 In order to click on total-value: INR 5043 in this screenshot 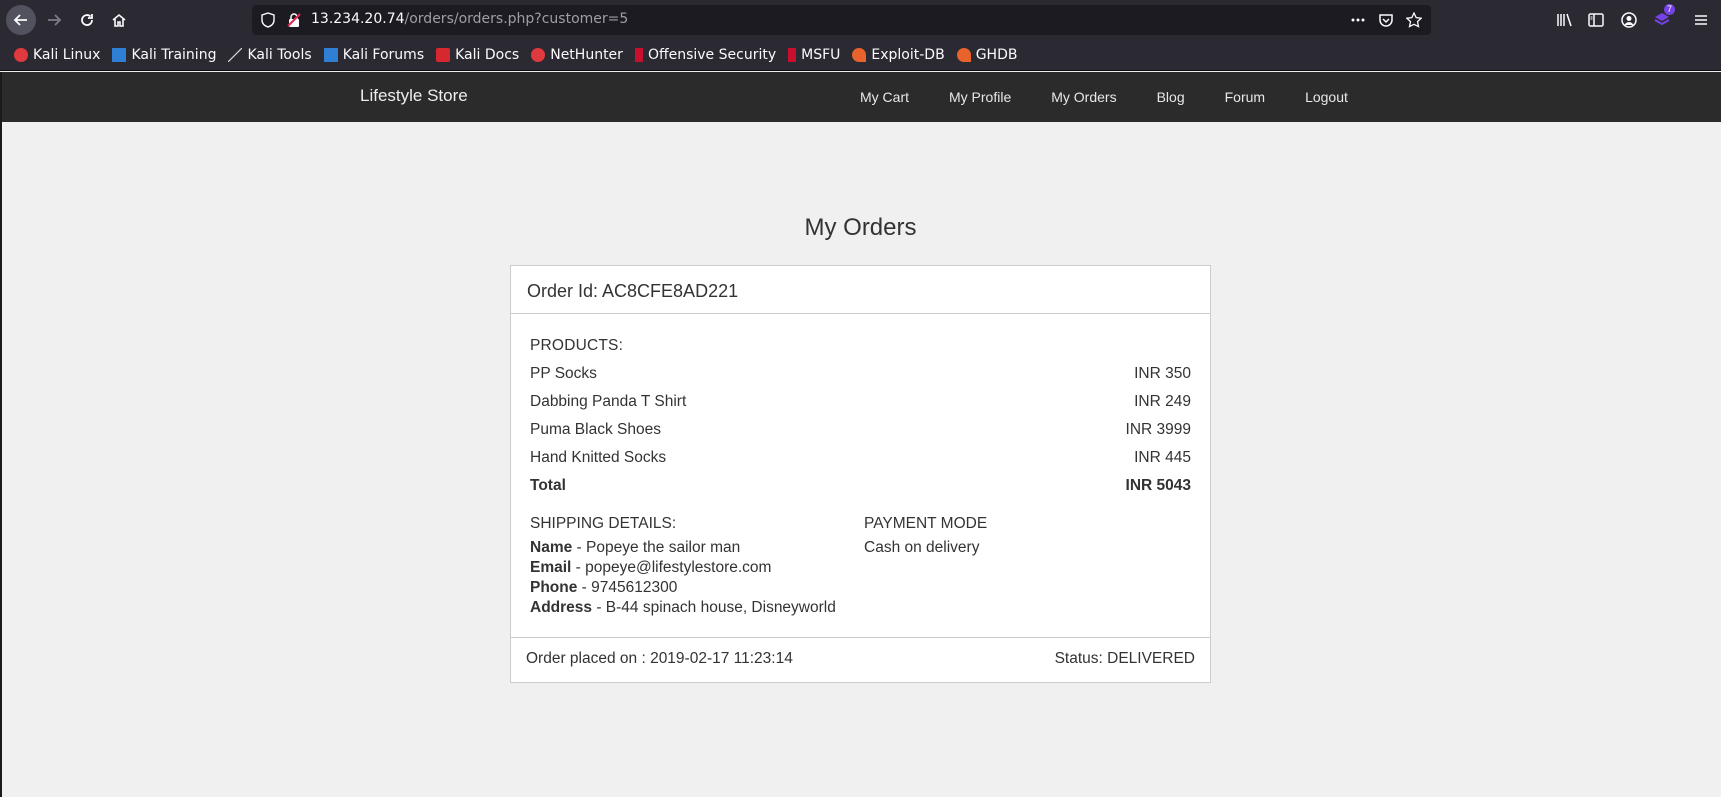, I will do `click(1158, 485)`.